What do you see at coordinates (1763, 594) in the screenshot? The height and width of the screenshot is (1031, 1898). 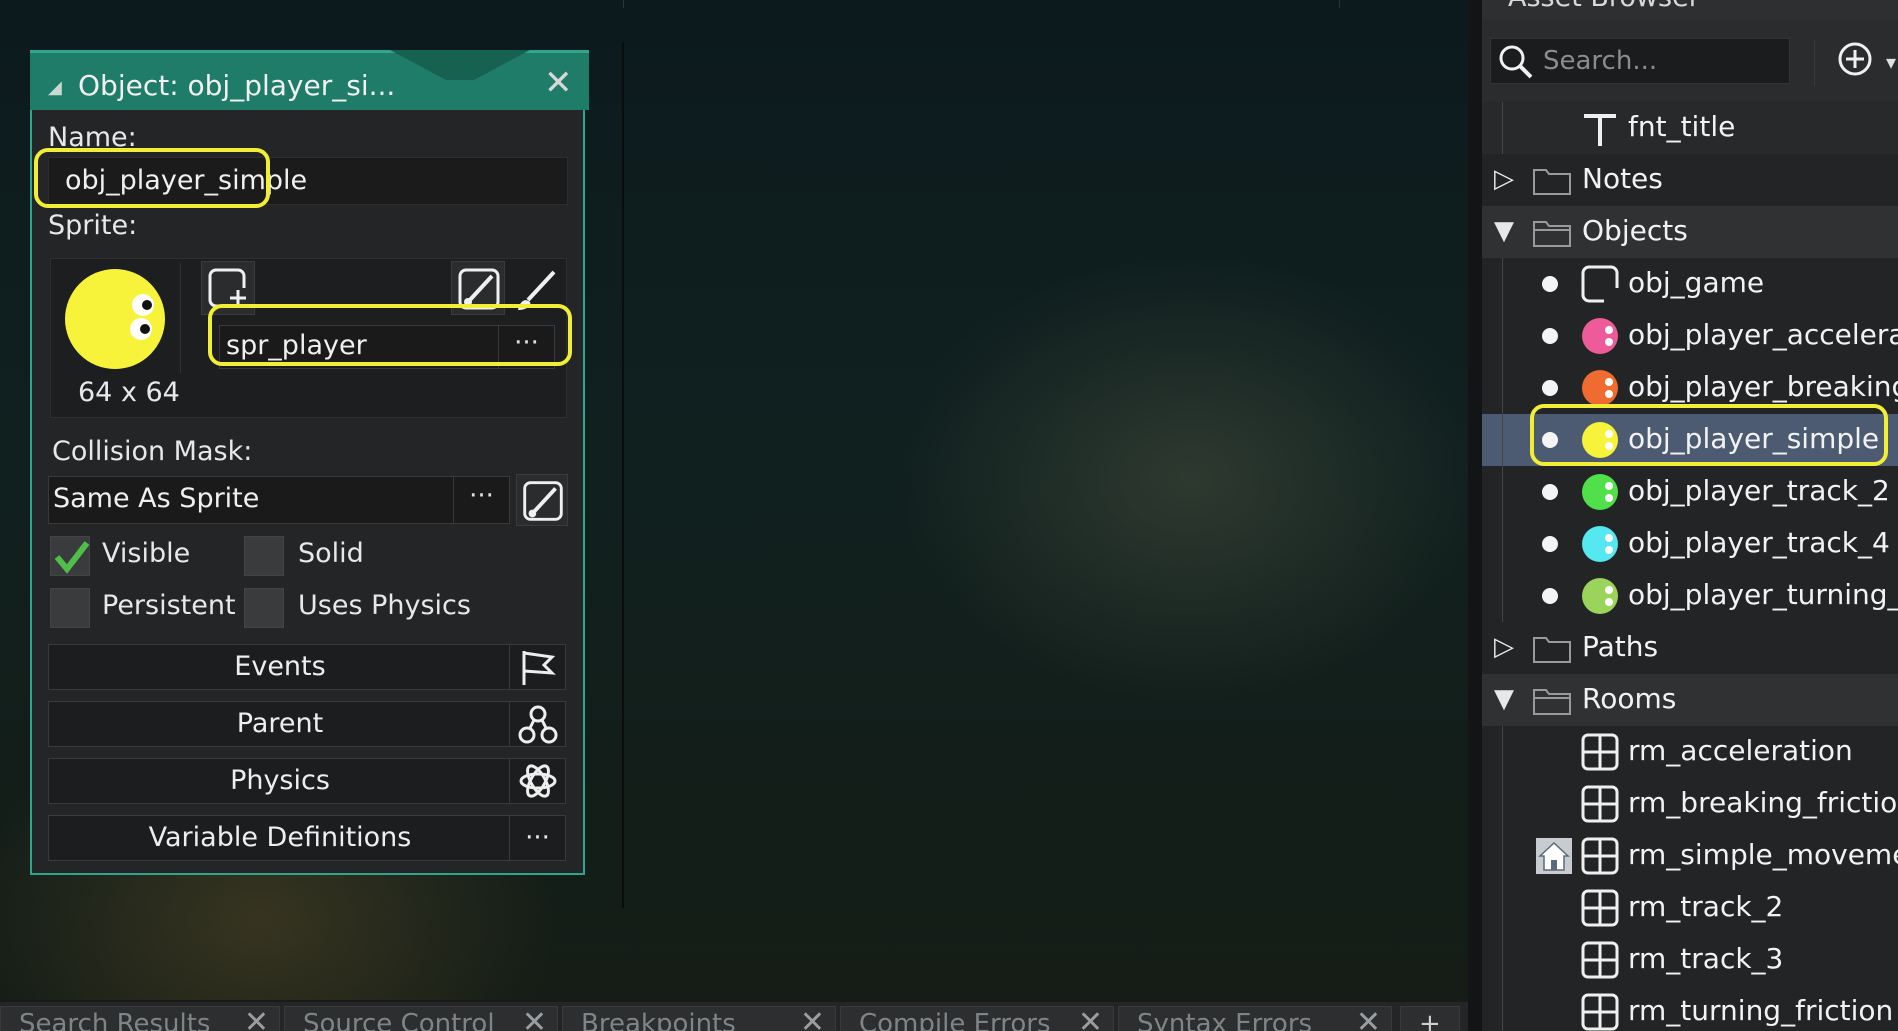 I see `tree-item-label: obj_player_turning_fi` at bounding box center [1763, 594].